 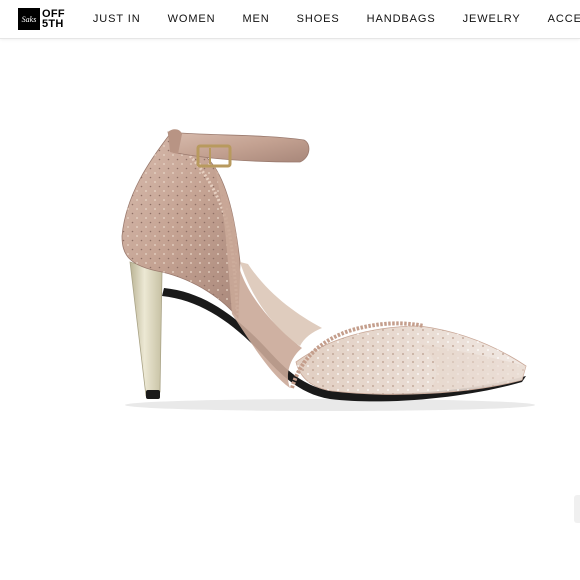 What do you see at coordinates (401, 19) in the screenshot?
I see `nav-item-handbags: HANDBAGS` at bounding box center [401, 19].